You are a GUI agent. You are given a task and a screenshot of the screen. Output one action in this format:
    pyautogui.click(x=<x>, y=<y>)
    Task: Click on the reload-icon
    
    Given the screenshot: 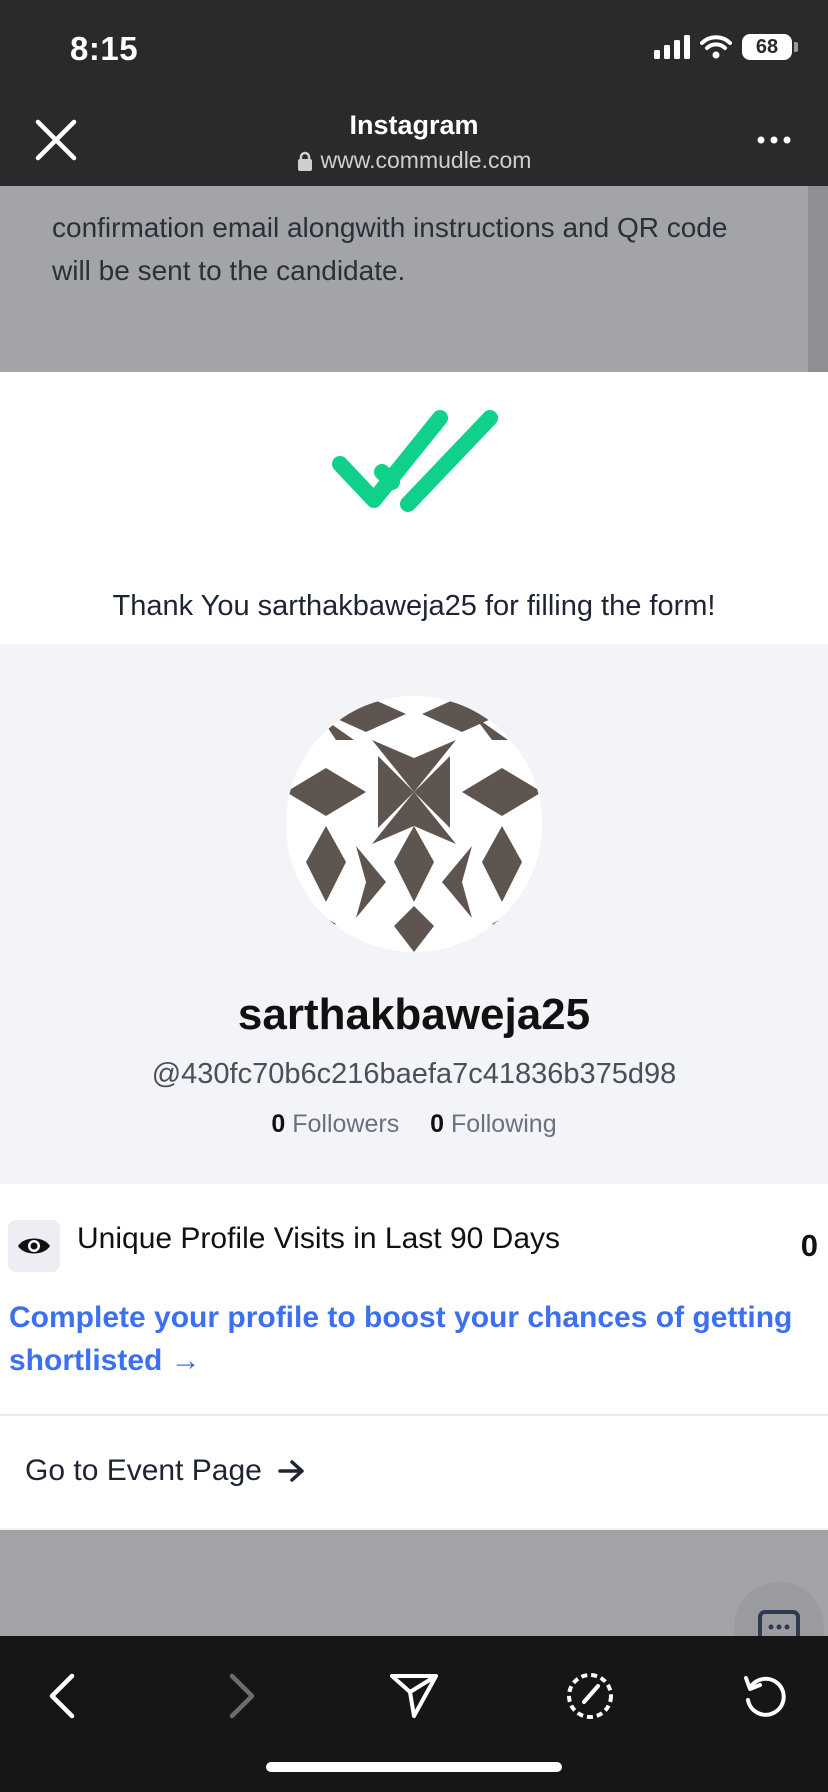 What is the action you would take?
    pyautogui.click(x=764, y=1696)
    